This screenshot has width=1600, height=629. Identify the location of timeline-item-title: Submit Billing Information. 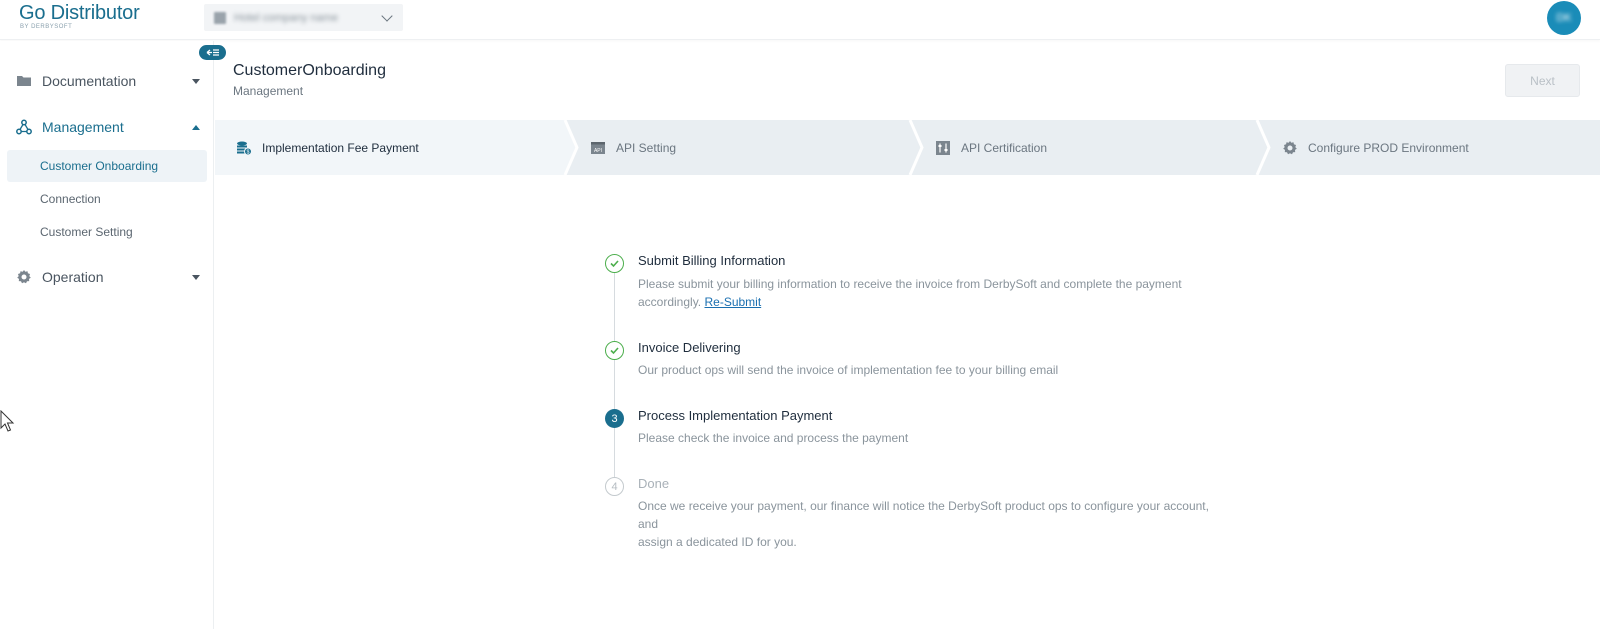
(712, 260).